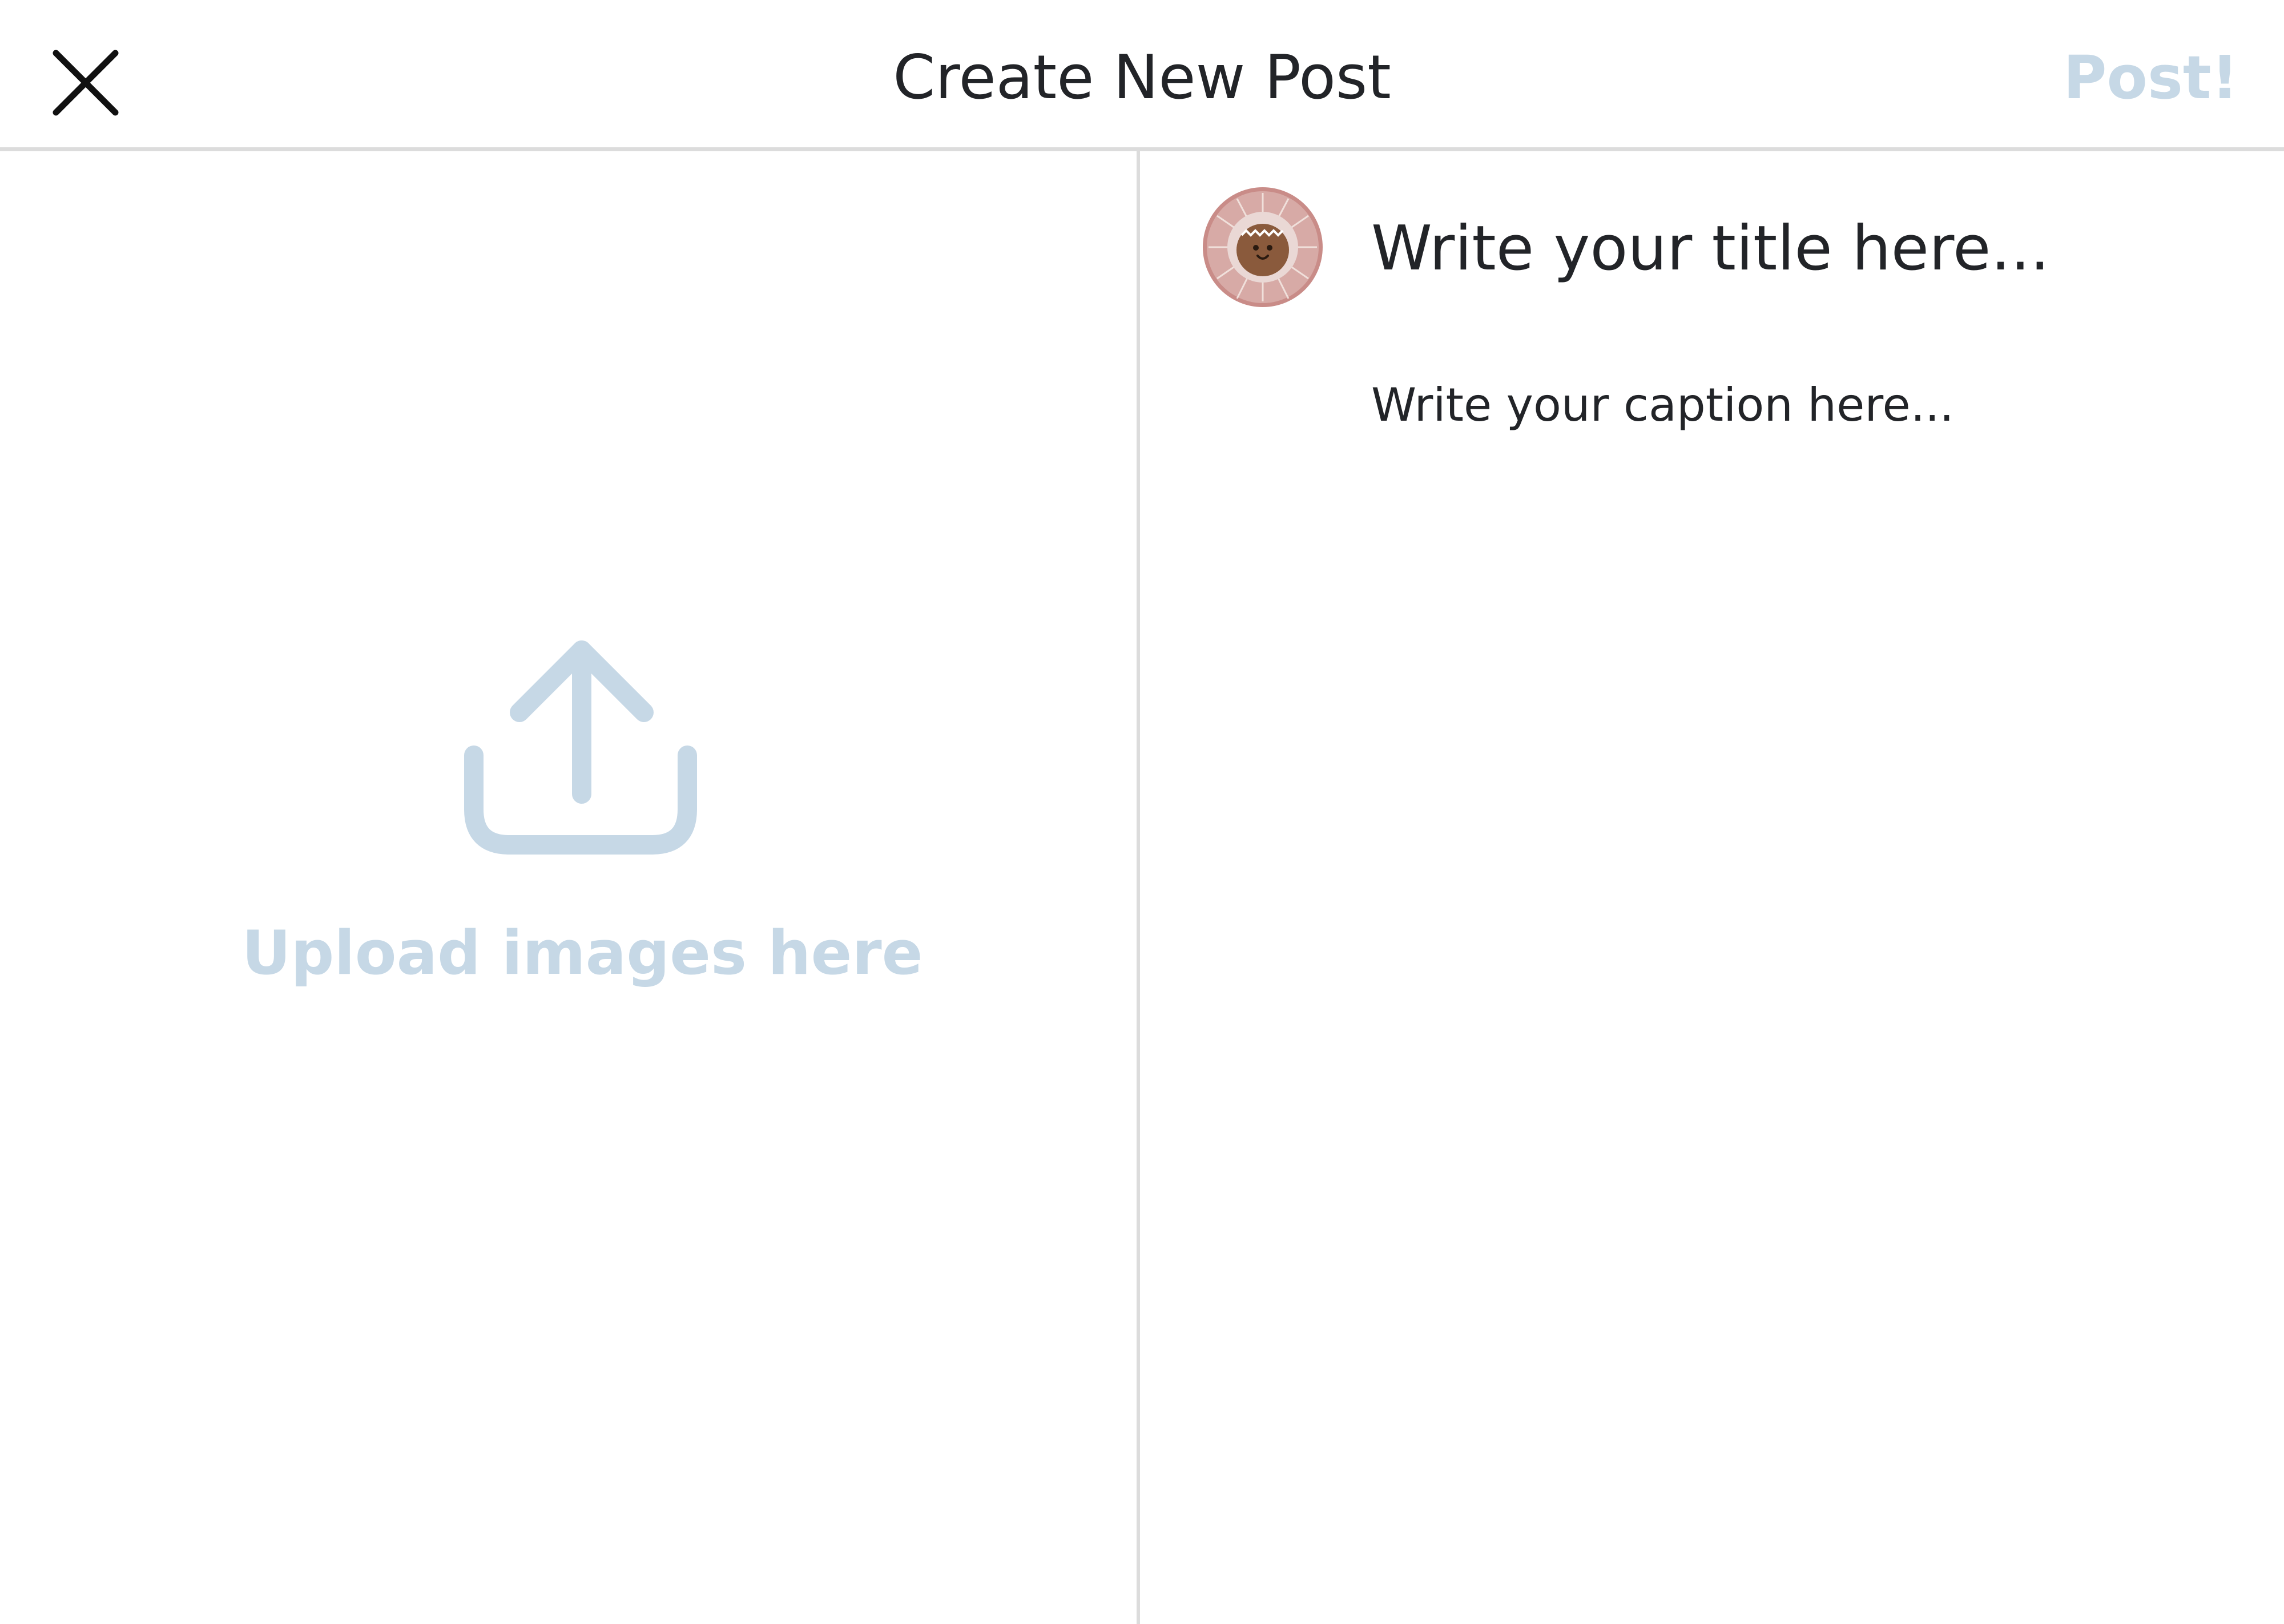 The image size is (2284, 1624). I want to click on header-divider, so click(1142, 149).